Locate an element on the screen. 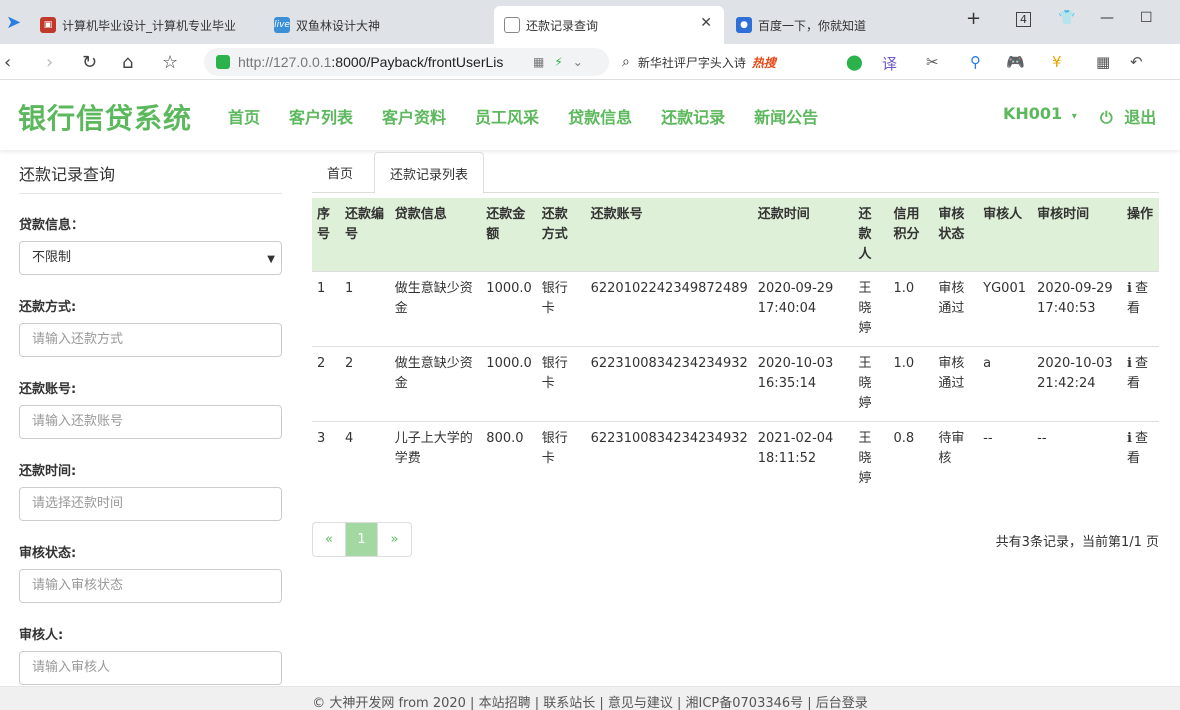 The height and width of the screenshot is (710, 1180). search-box: ⌕ 新华社评尸字头入诗 热搜 is located at coordinates (727, 62).